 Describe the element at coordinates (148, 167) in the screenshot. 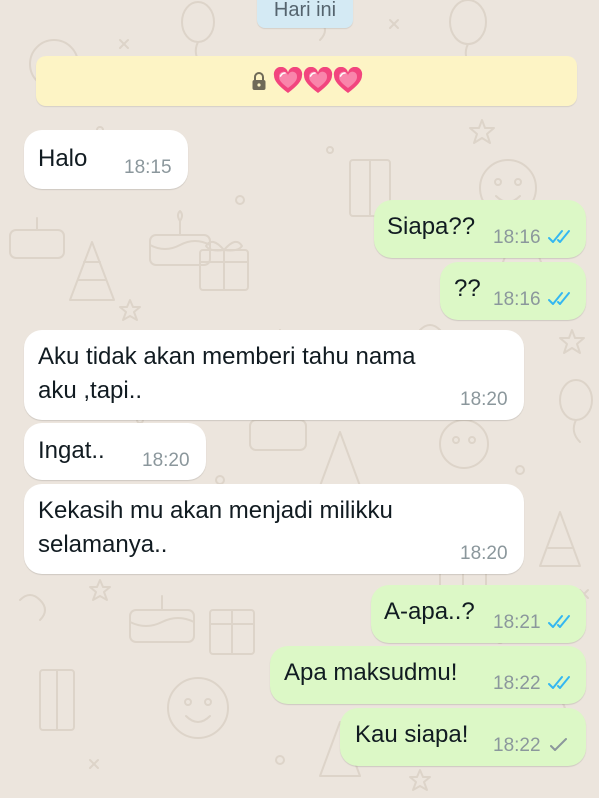

I see `message-time: 18:15` at that location.